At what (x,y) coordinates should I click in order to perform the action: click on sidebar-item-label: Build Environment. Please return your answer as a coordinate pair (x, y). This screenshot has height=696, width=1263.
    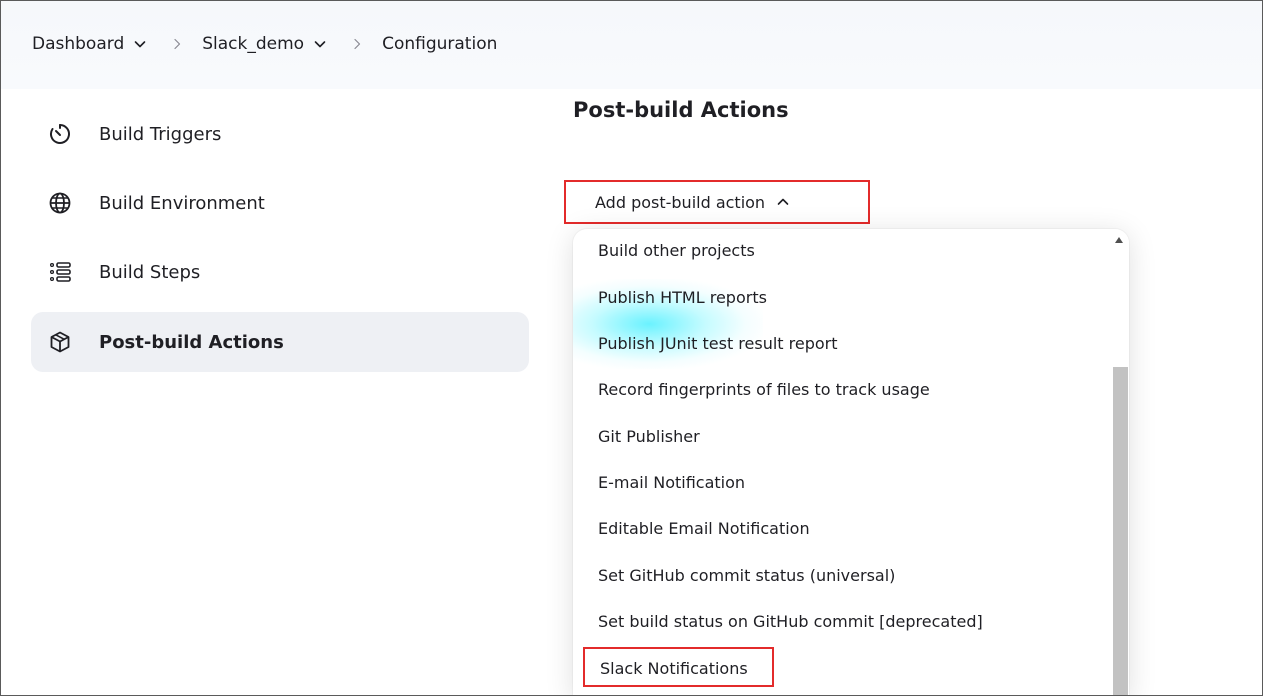
    Looking at the image, I should click on (182, 203).